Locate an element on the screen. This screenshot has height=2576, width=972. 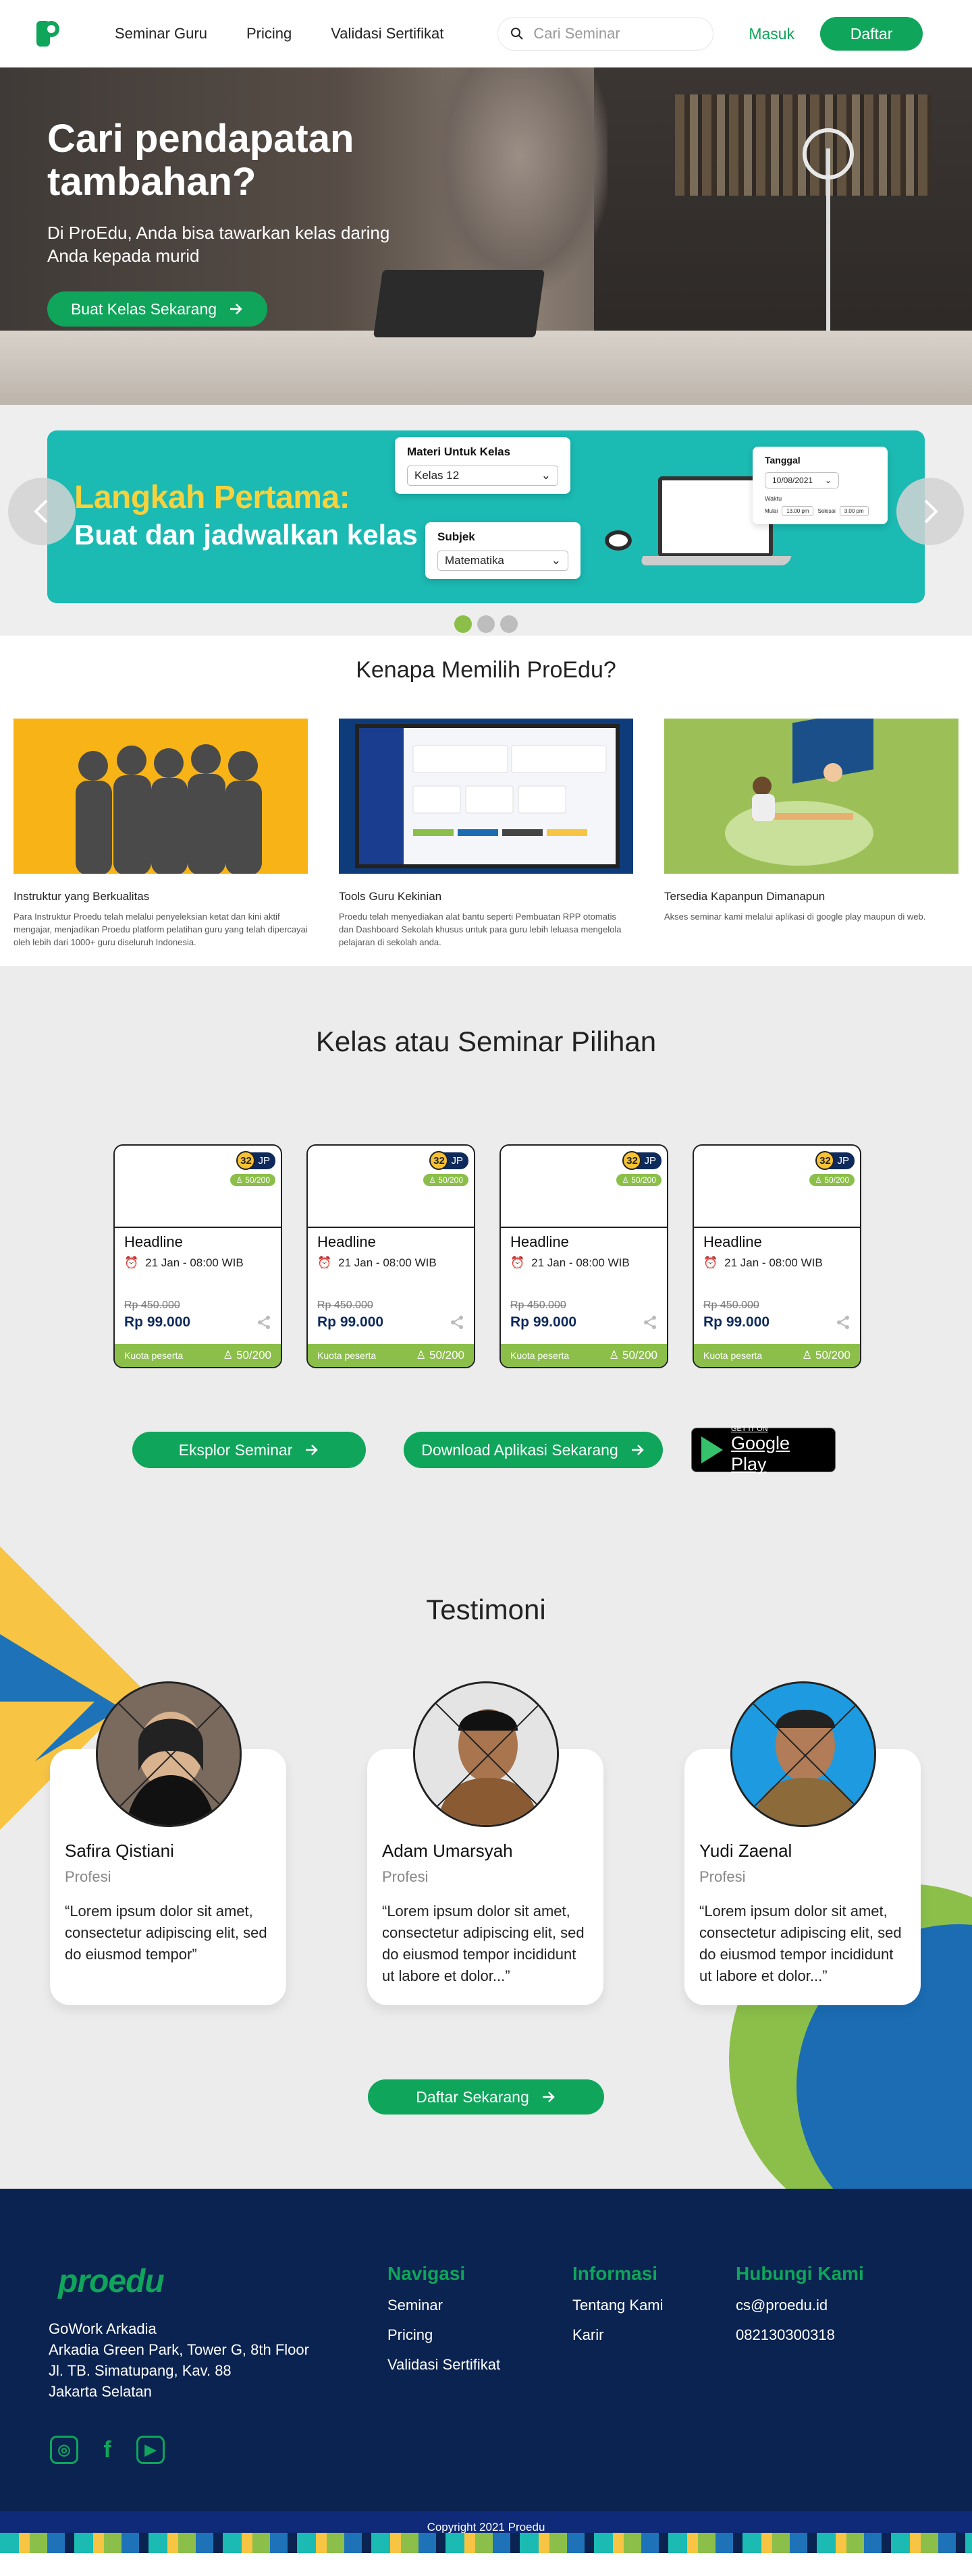
nav-link-pricing: Pricing is located at coordinates (269, 34).